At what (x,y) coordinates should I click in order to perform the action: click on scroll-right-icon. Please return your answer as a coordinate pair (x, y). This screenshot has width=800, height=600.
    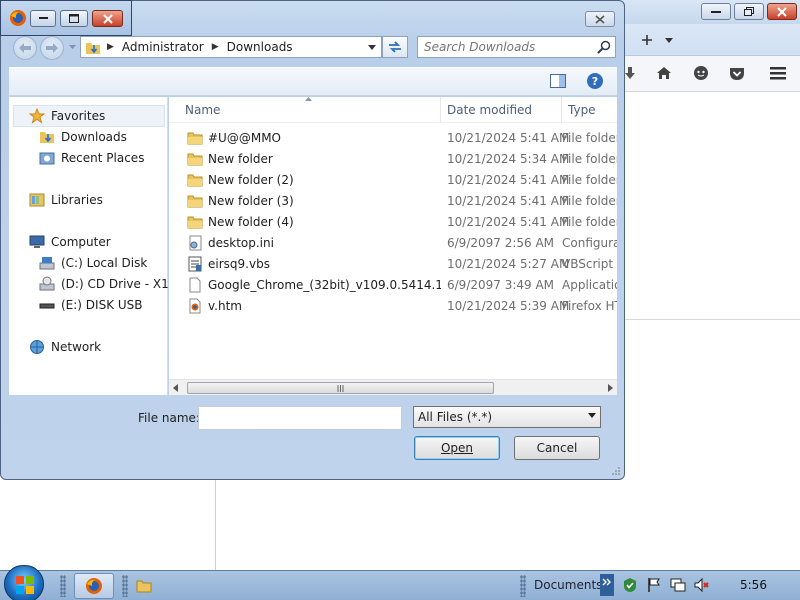
    Looking at the image, I should click on (610, 388).